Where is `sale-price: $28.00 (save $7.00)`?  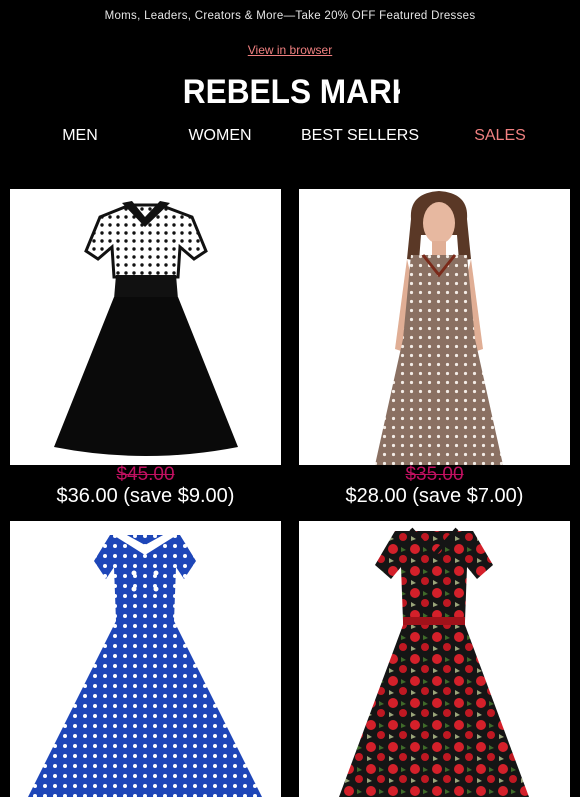 sale-price: $28.00 (save $7.00) is located at coordinates (434, 496).